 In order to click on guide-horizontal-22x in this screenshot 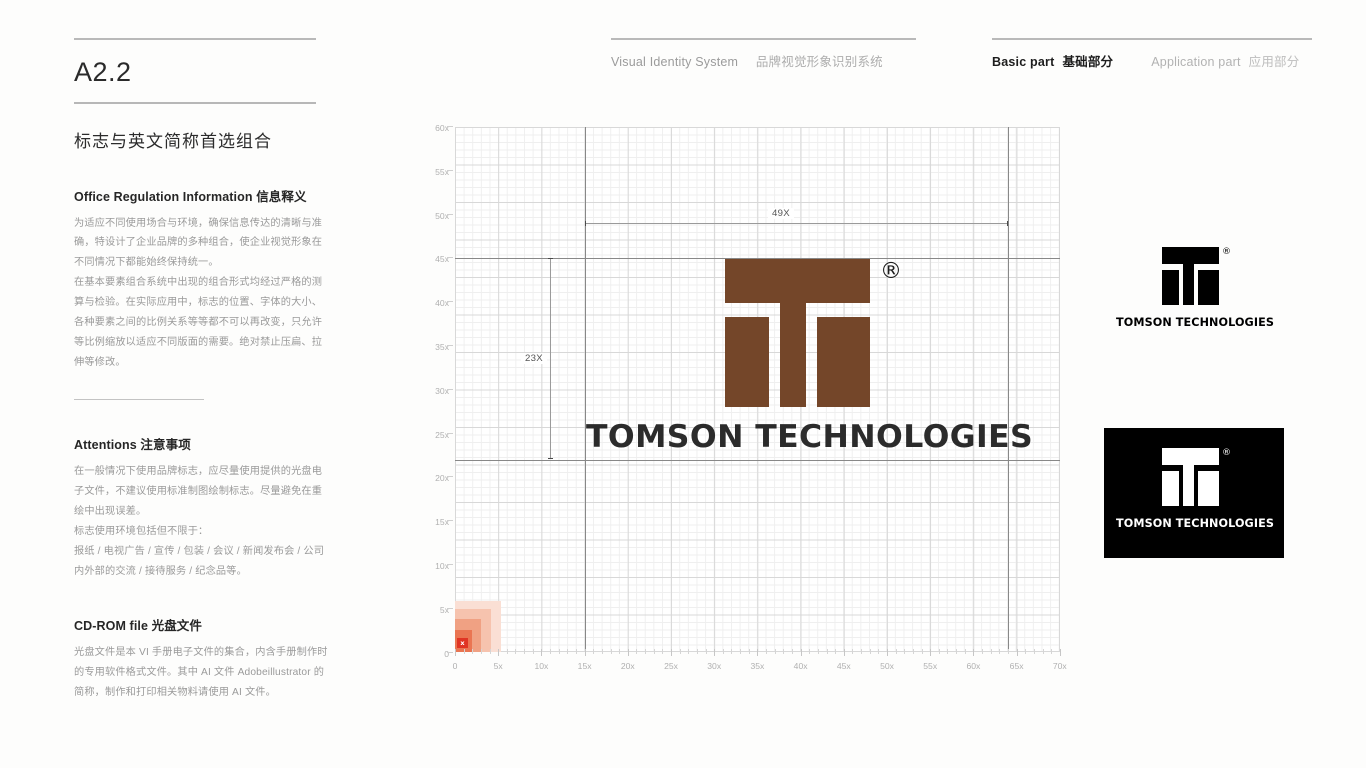, I will do `click(757, 460)`.